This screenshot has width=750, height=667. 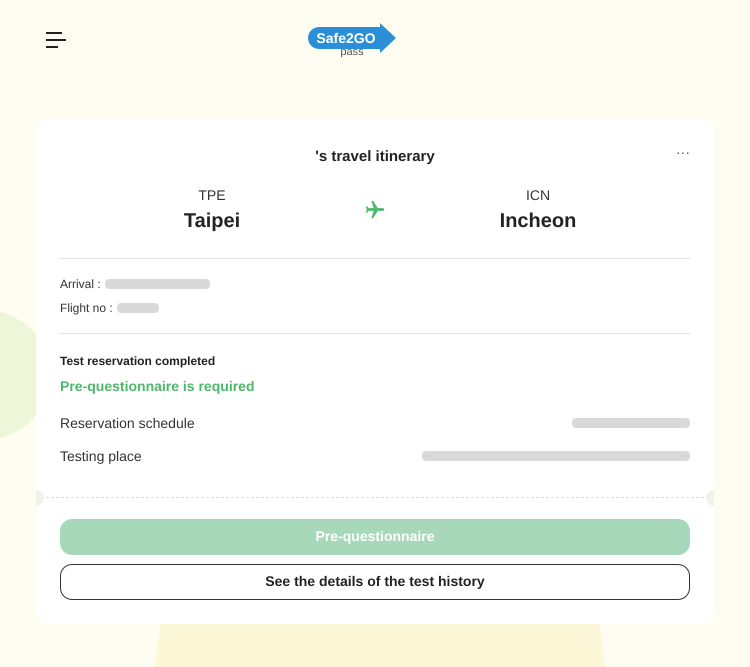 What do you see at coordinates (80, 284) in the screenshot?
I see `detail-label: Arrival :` at bounding box center [80, 284].